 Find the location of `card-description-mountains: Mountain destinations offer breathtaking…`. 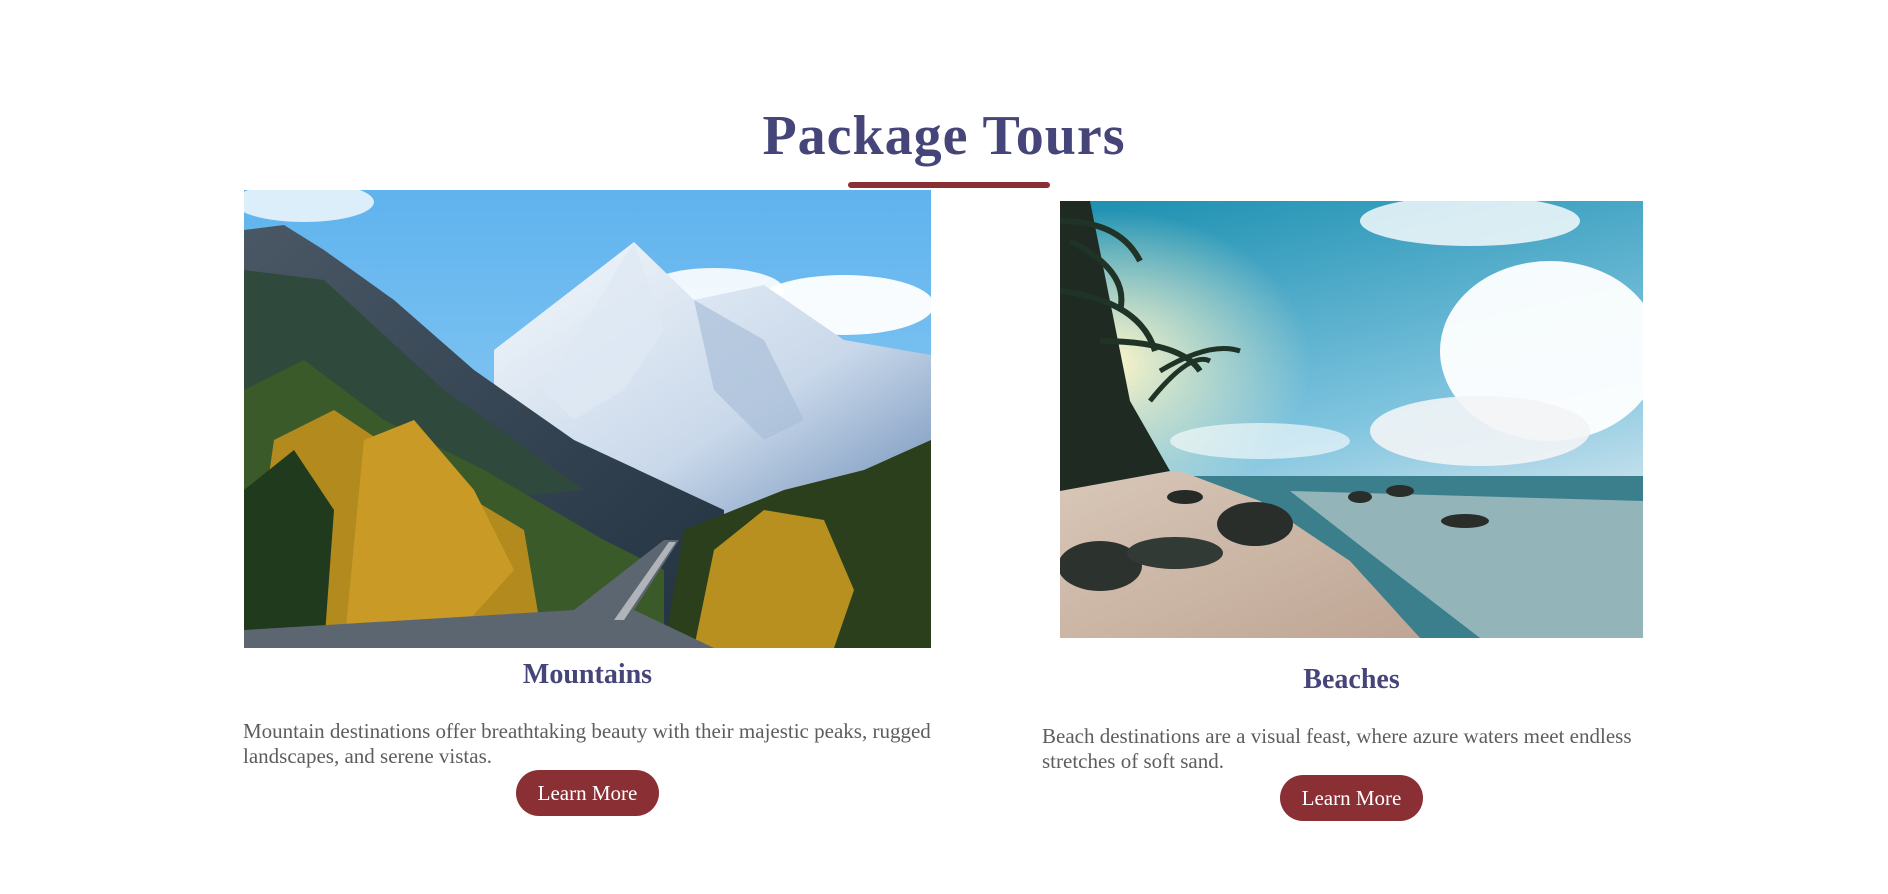

card-description-mountains: Mountain destinations offer breathtaking… is located at coordinates (587, 743).